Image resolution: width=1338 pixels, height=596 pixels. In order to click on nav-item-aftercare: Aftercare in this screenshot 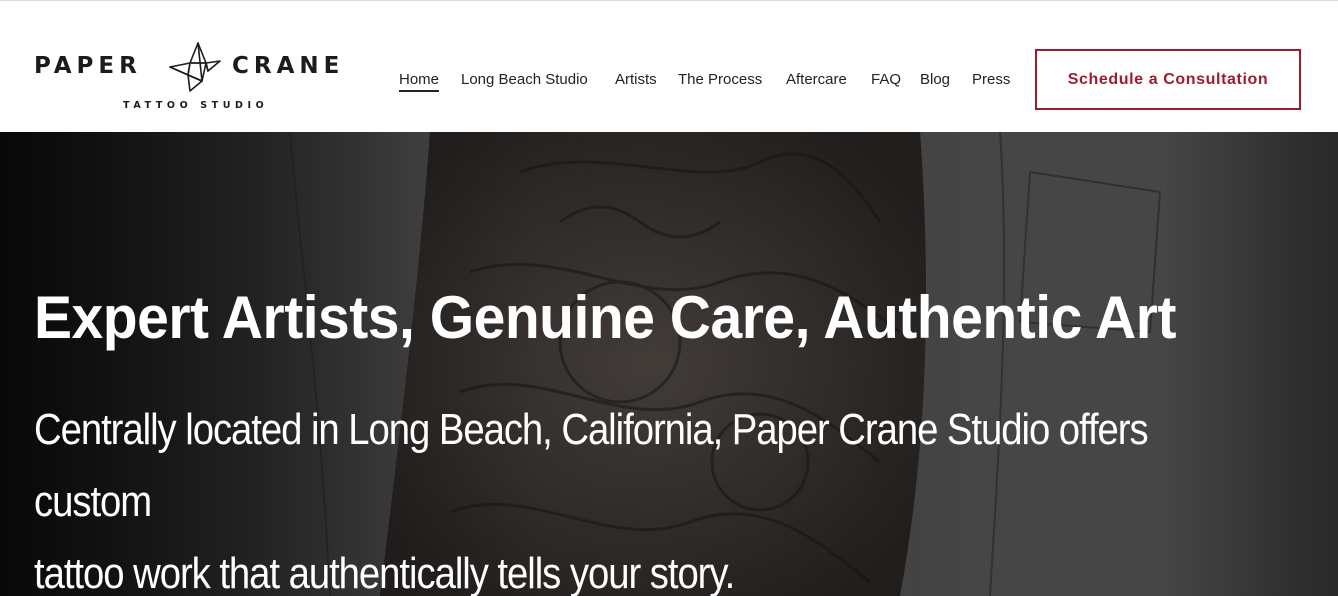, I will do `click(816, 80)`.